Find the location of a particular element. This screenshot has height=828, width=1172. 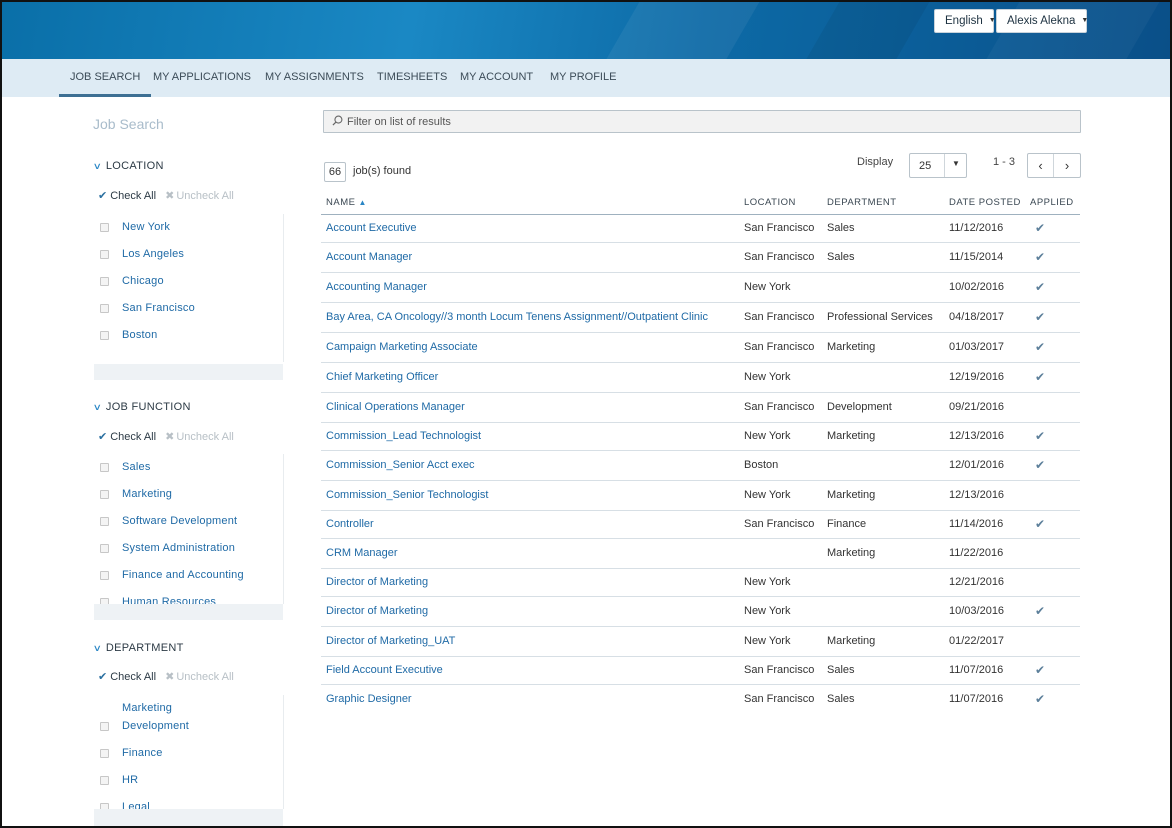

option-system-administration: System Administration is located at coordinates (167, 548).